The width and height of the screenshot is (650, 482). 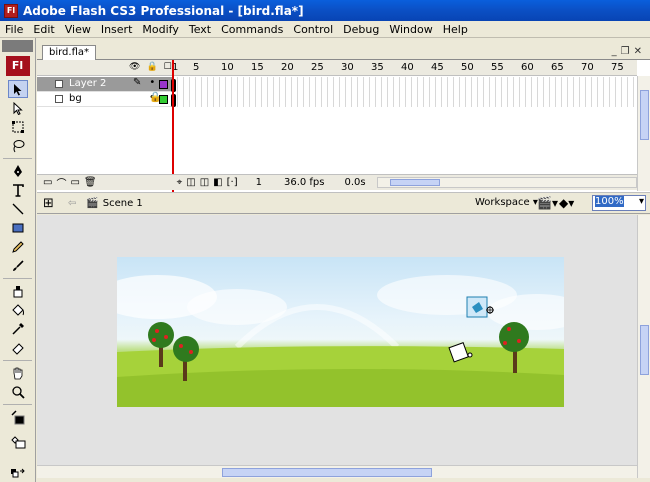 What do you see at coordinates (502, 202) in the screenshot?
I see `workspace-label: Workspace` at bounding box center [502, 202].